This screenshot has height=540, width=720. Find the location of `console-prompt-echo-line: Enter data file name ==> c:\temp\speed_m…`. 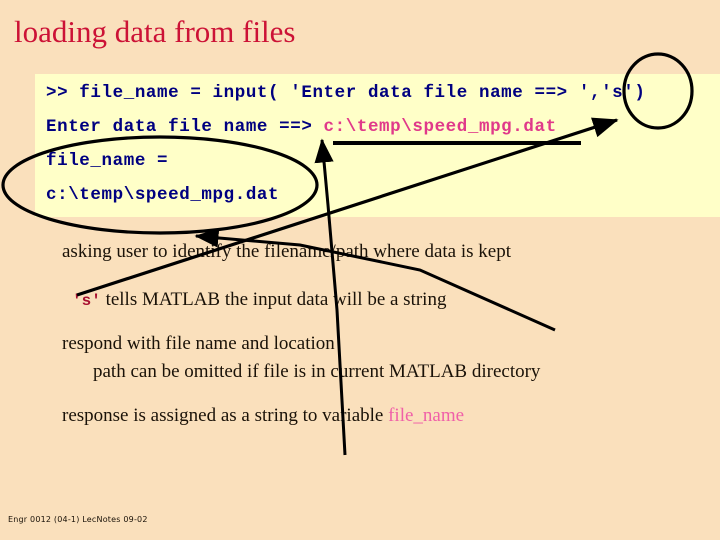

console-prompt-echo-line: Enter data file name ==> c:\temp\speed_m… is located at coordinates (301, 127).